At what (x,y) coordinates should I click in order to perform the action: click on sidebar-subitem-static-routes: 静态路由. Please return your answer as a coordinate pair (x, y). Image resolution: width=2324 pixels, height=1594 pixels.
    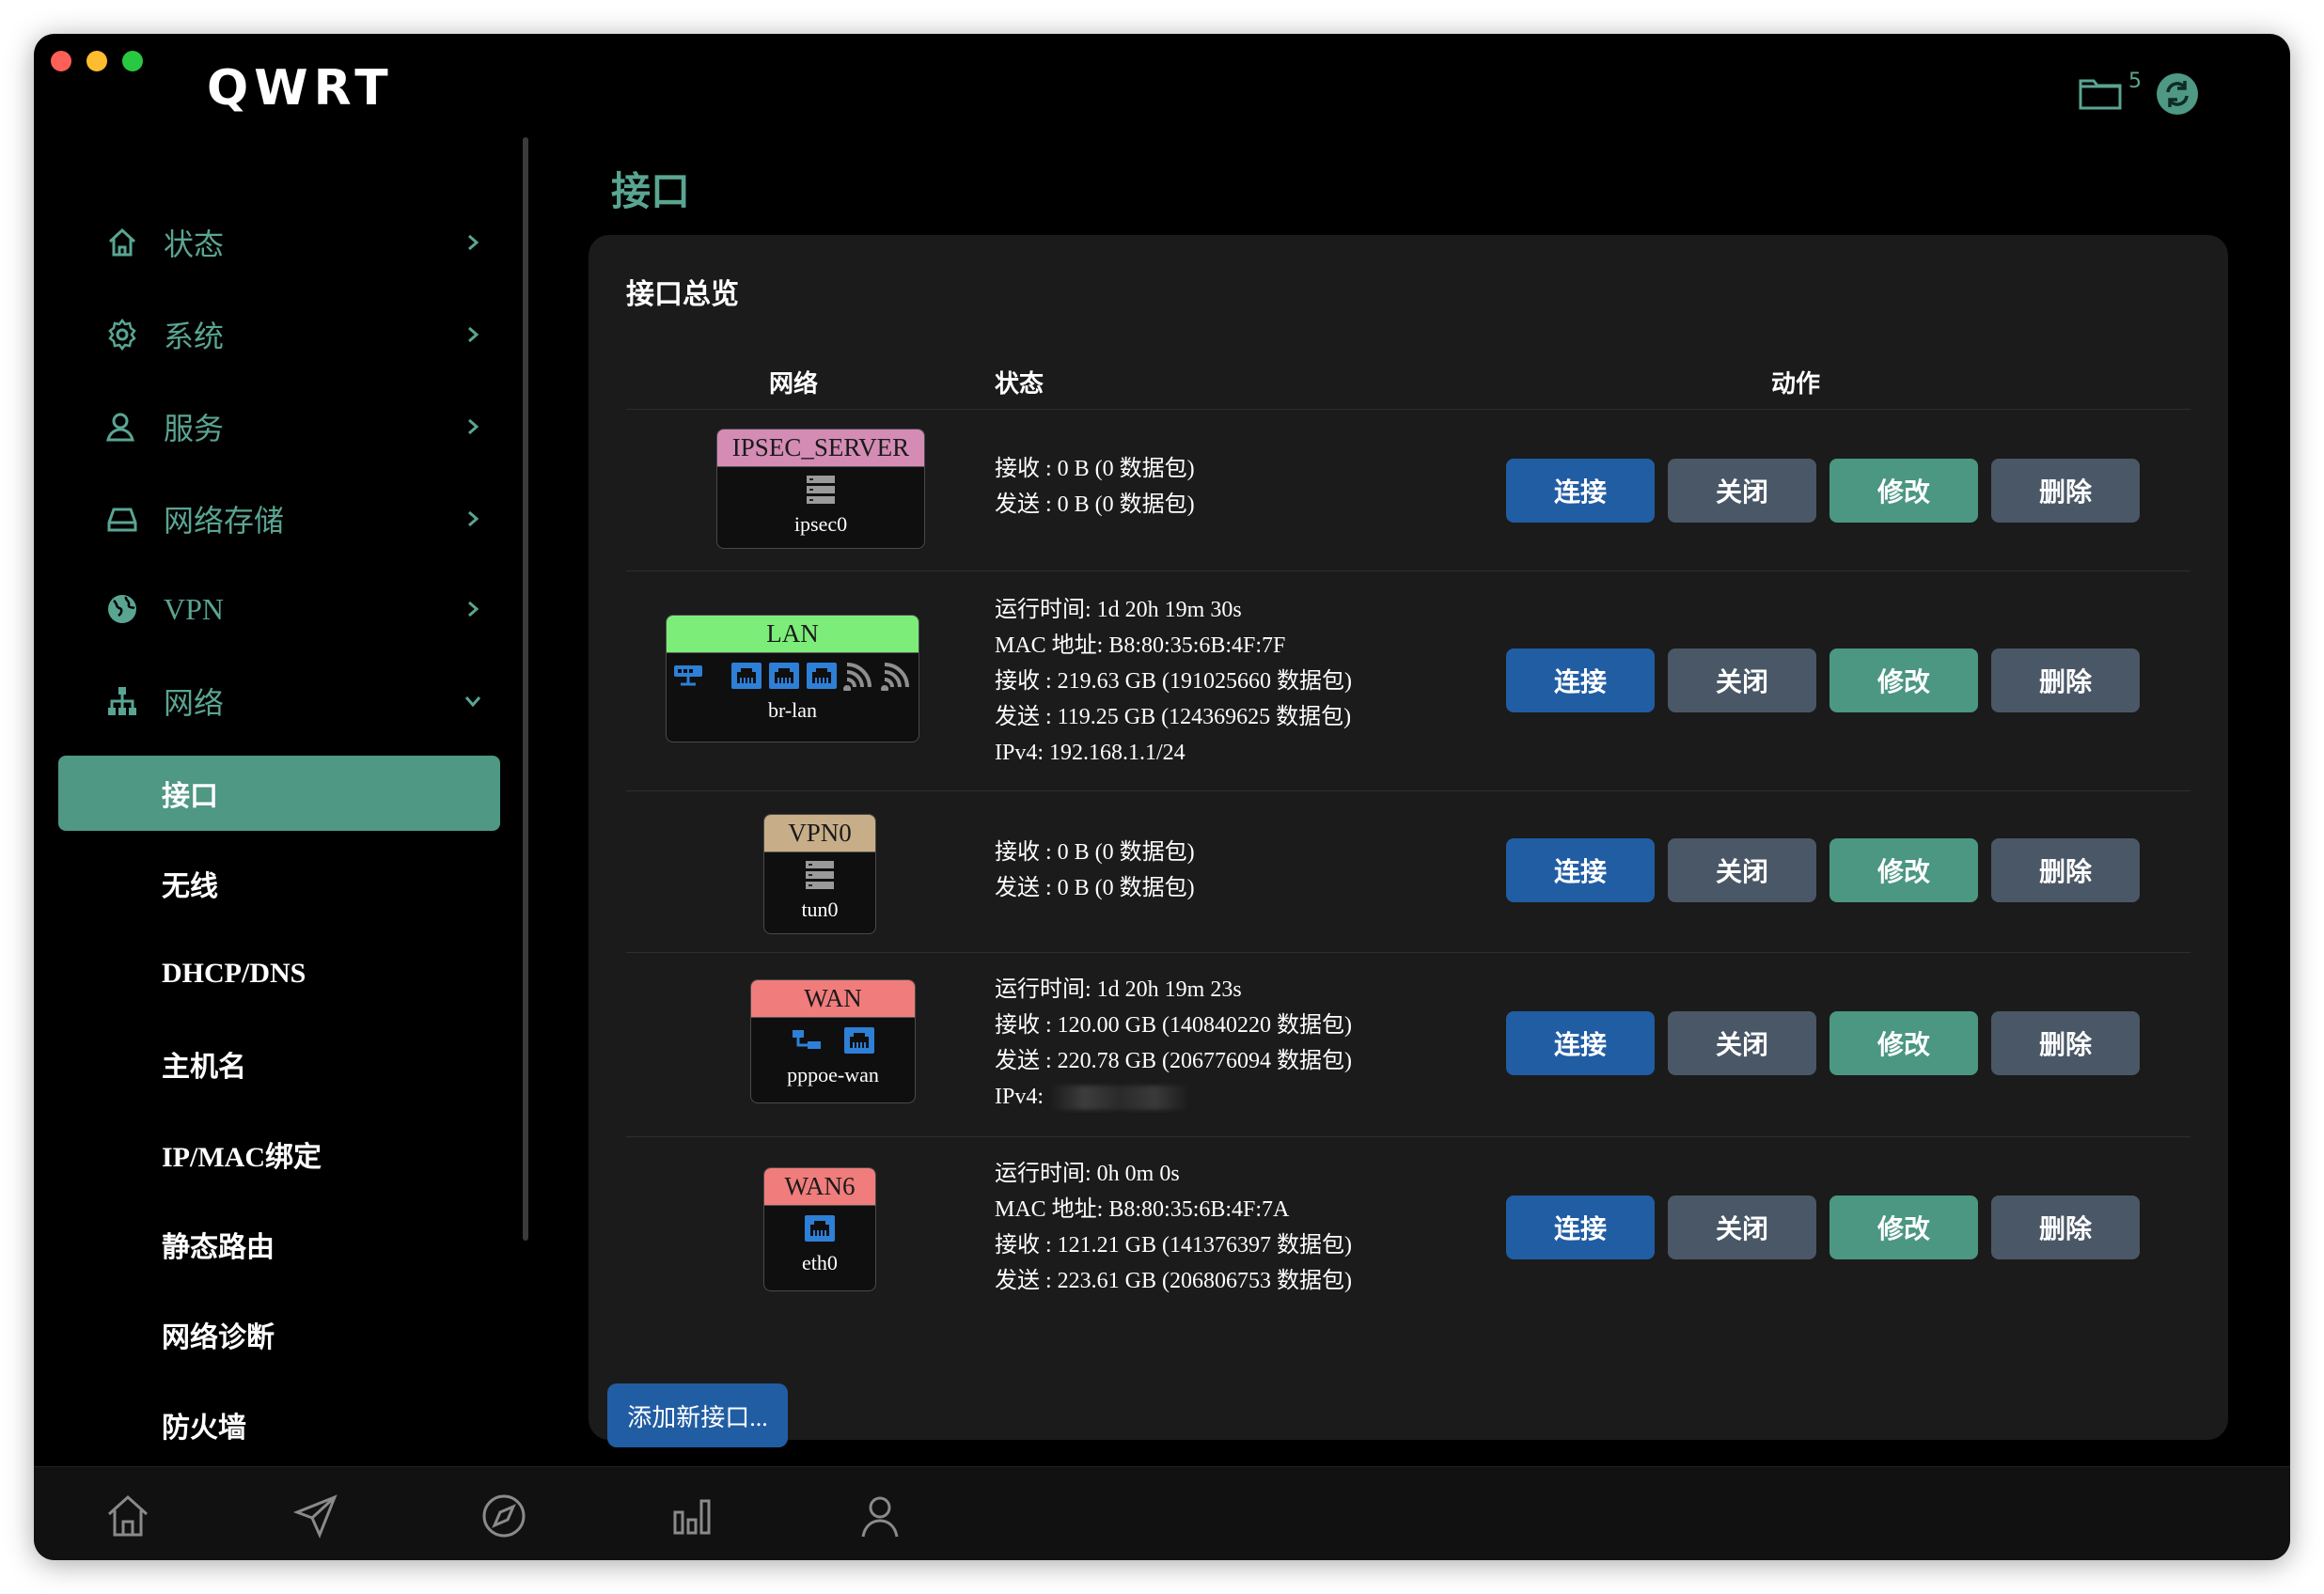
    Looking at the image, I should click on (279, 1244).